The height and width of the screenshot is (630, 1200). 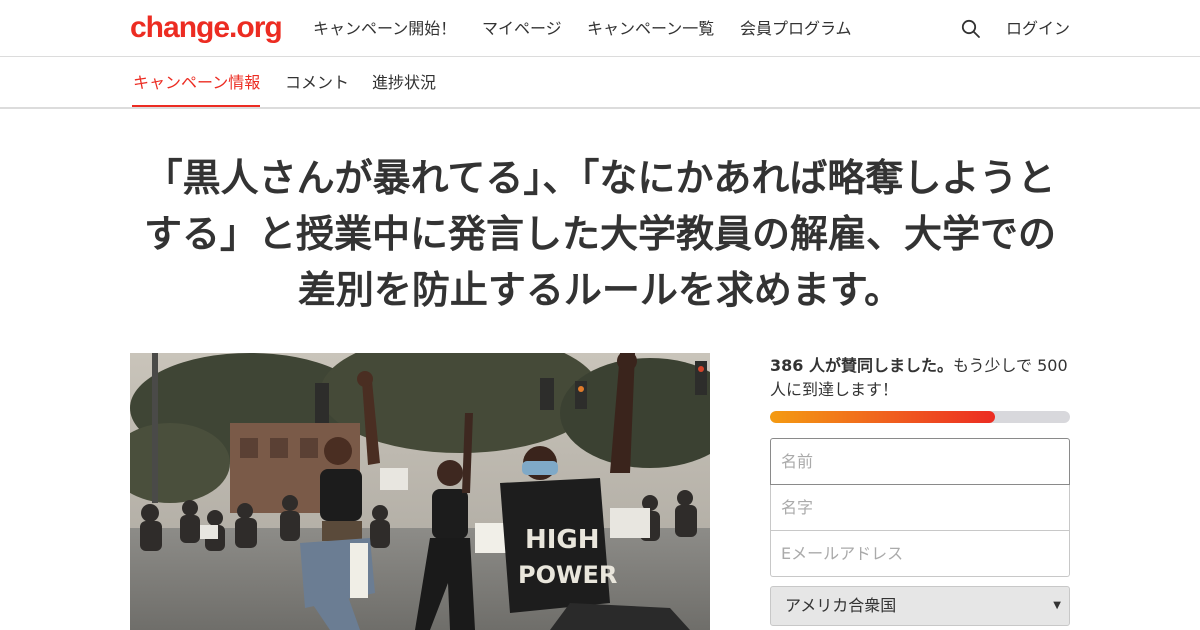 What do you see at coordinates (522, 29) in the screenshot?
I see `nav-my-page: マイページ` at bounding box center [522, 29].